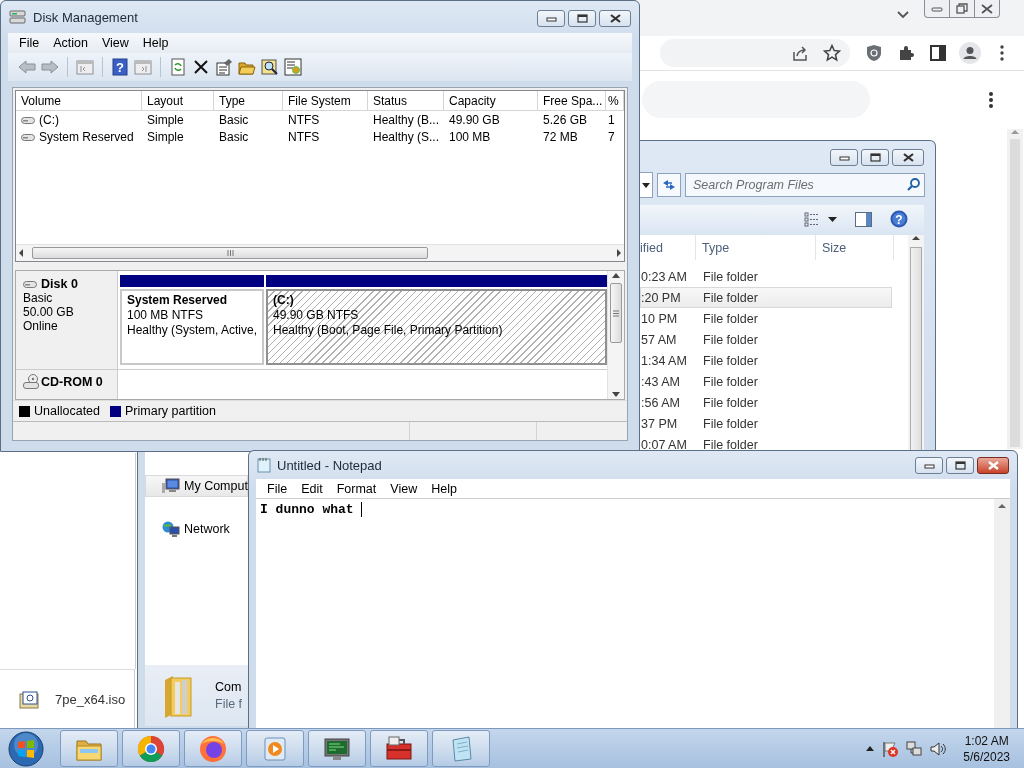  What do you see at coordinates (29, 699) in the screenshot?
I see `iso-file-icon` at bounding box center [29, 699].